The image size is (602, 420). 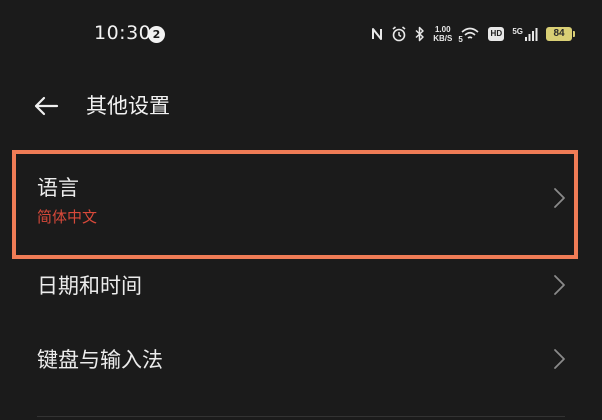 What do you see at coordinates (460, 39) in the screenshot?
I see `wifi-band-label: 5` at bounding box center [460, 39].